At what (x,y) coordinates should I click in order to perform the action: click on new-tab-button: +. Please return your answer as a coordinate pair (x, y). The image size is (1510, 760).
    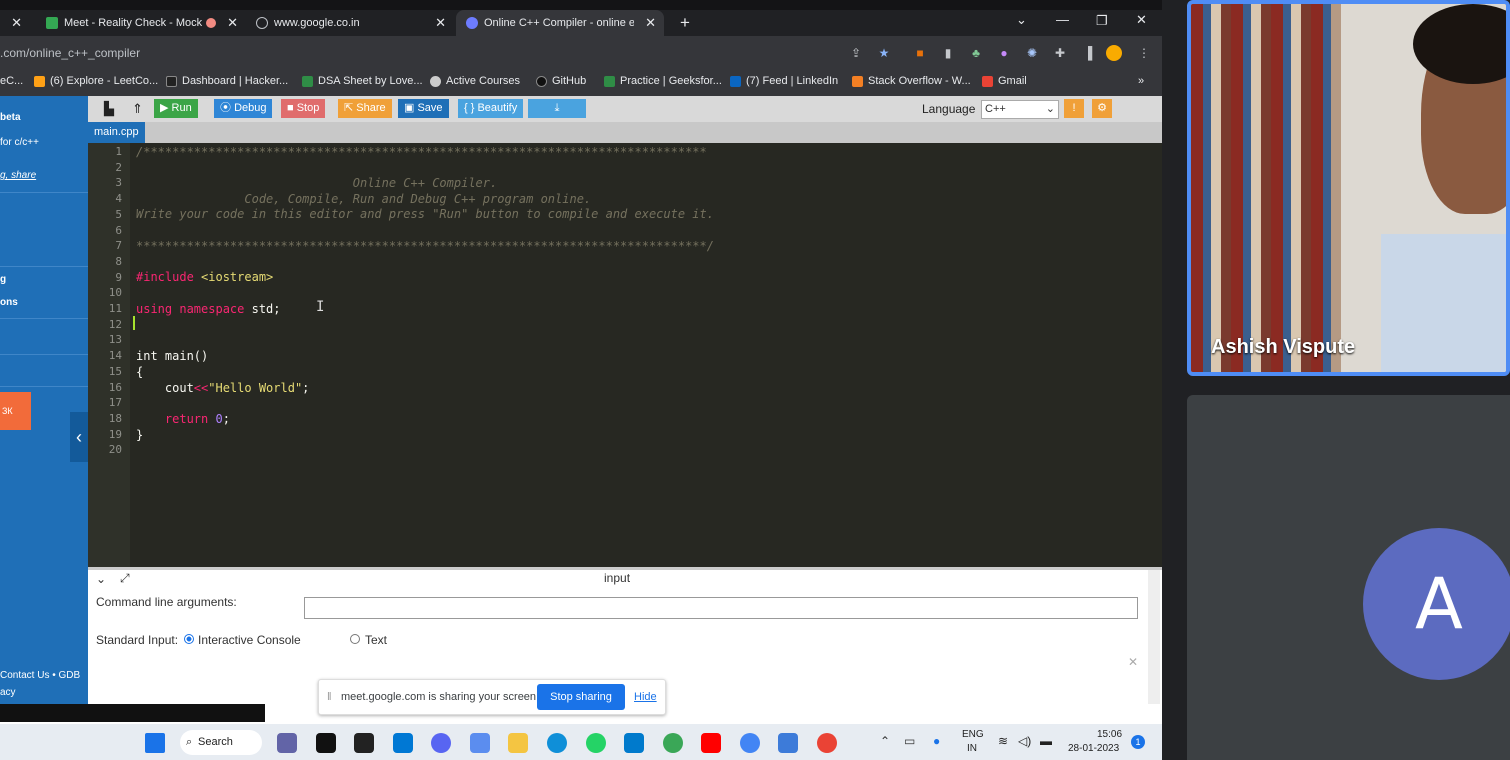
    Looking at the image, I should click on (683, 23).